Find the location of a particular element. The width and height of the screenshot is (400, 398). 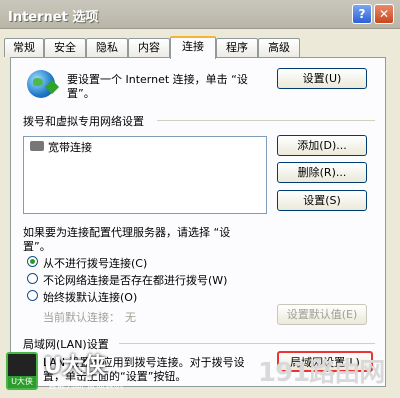

site-watermark: 191路由网 is located at coordinates (321, 373).